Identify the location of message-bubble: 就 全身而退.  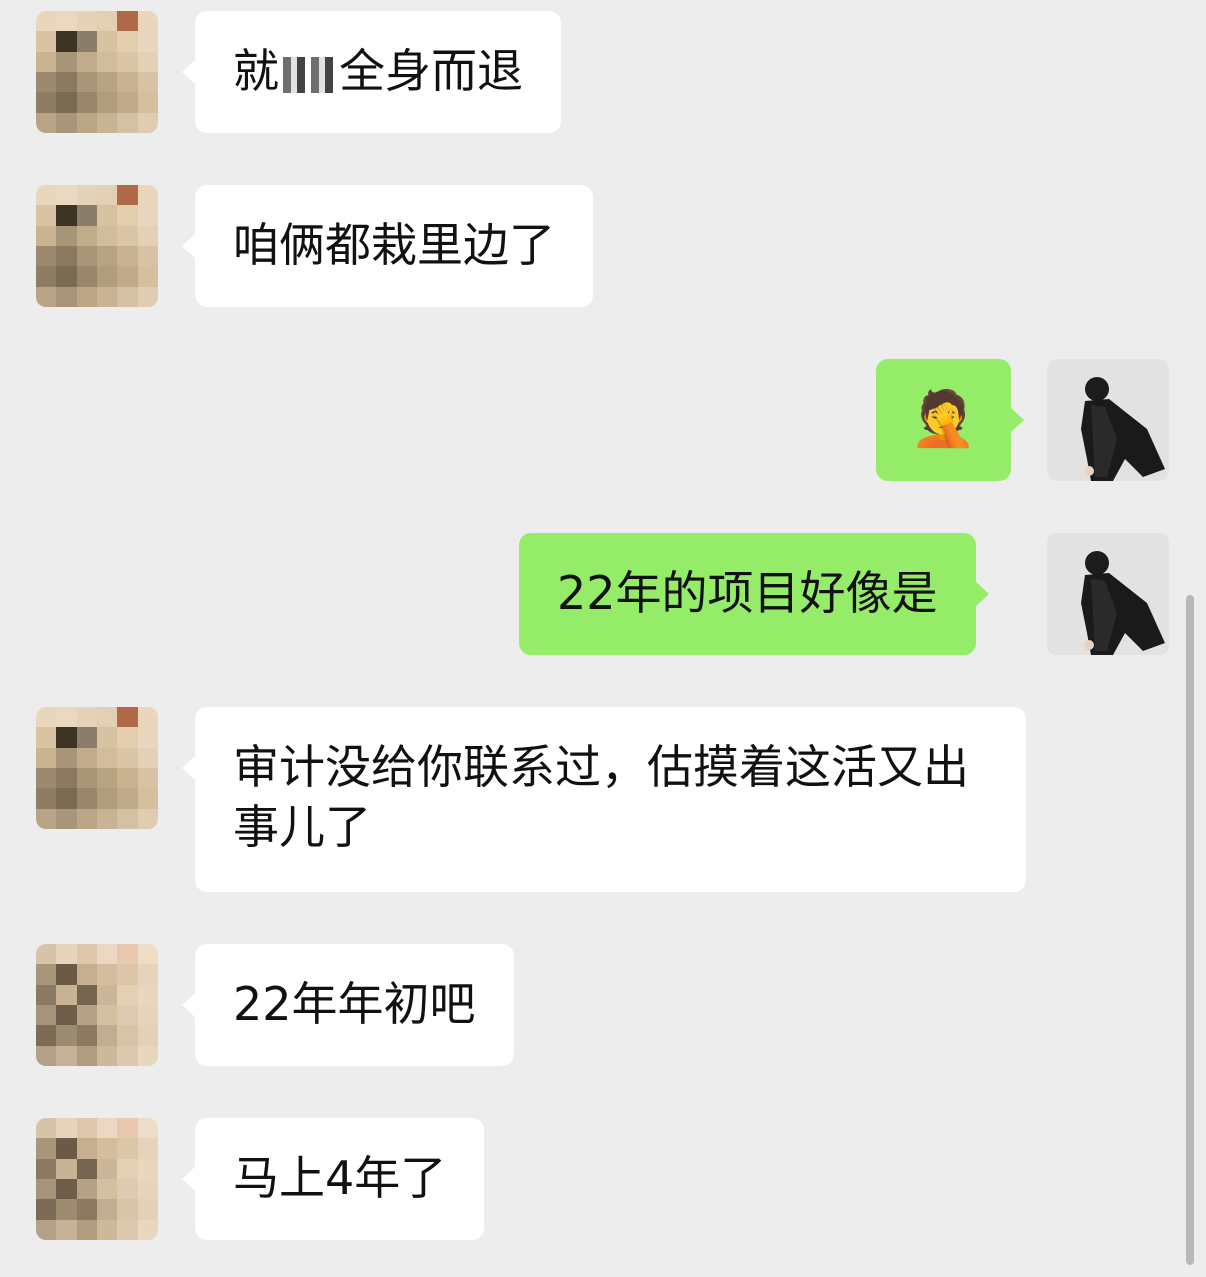
(371, 72).